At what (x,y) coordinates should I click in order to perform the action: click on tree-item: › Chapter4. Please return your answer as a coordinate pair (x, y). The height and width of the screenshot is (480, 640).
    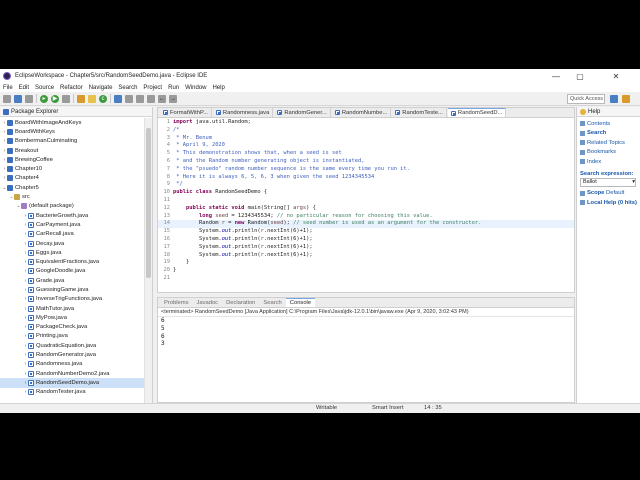
    Looking at the image, I should click on (72, 178).